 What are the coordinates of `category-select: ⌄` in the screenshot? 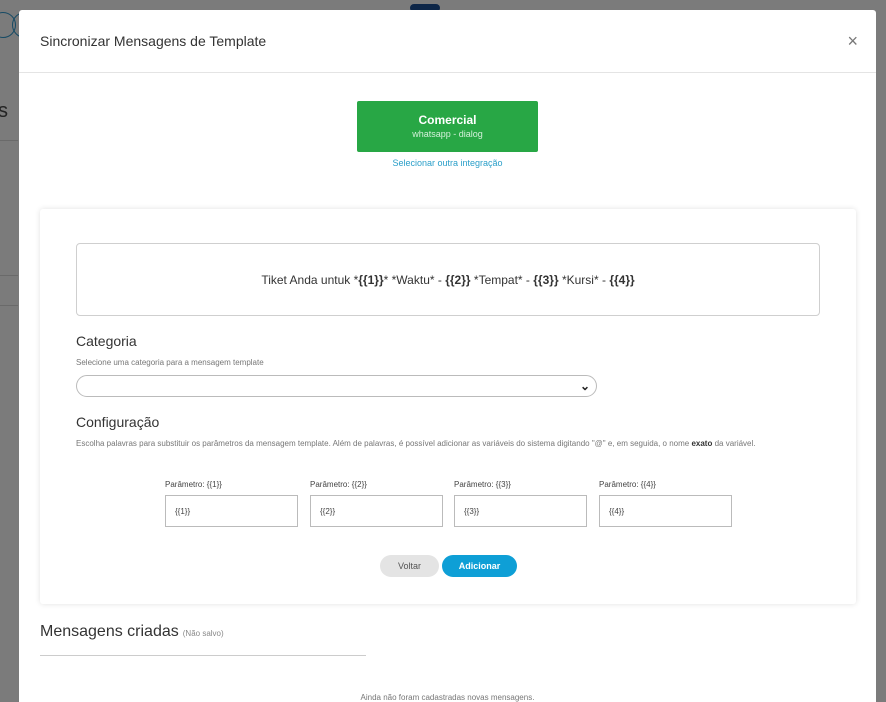 It's located at (336, 386).